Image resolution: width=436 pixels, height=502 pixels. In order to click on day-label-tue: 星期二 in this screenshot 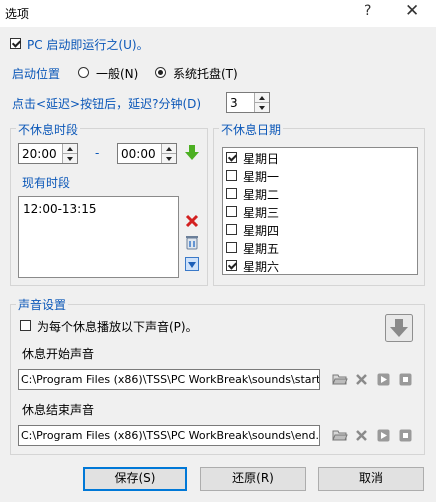, I will do `click(261, 194)`.